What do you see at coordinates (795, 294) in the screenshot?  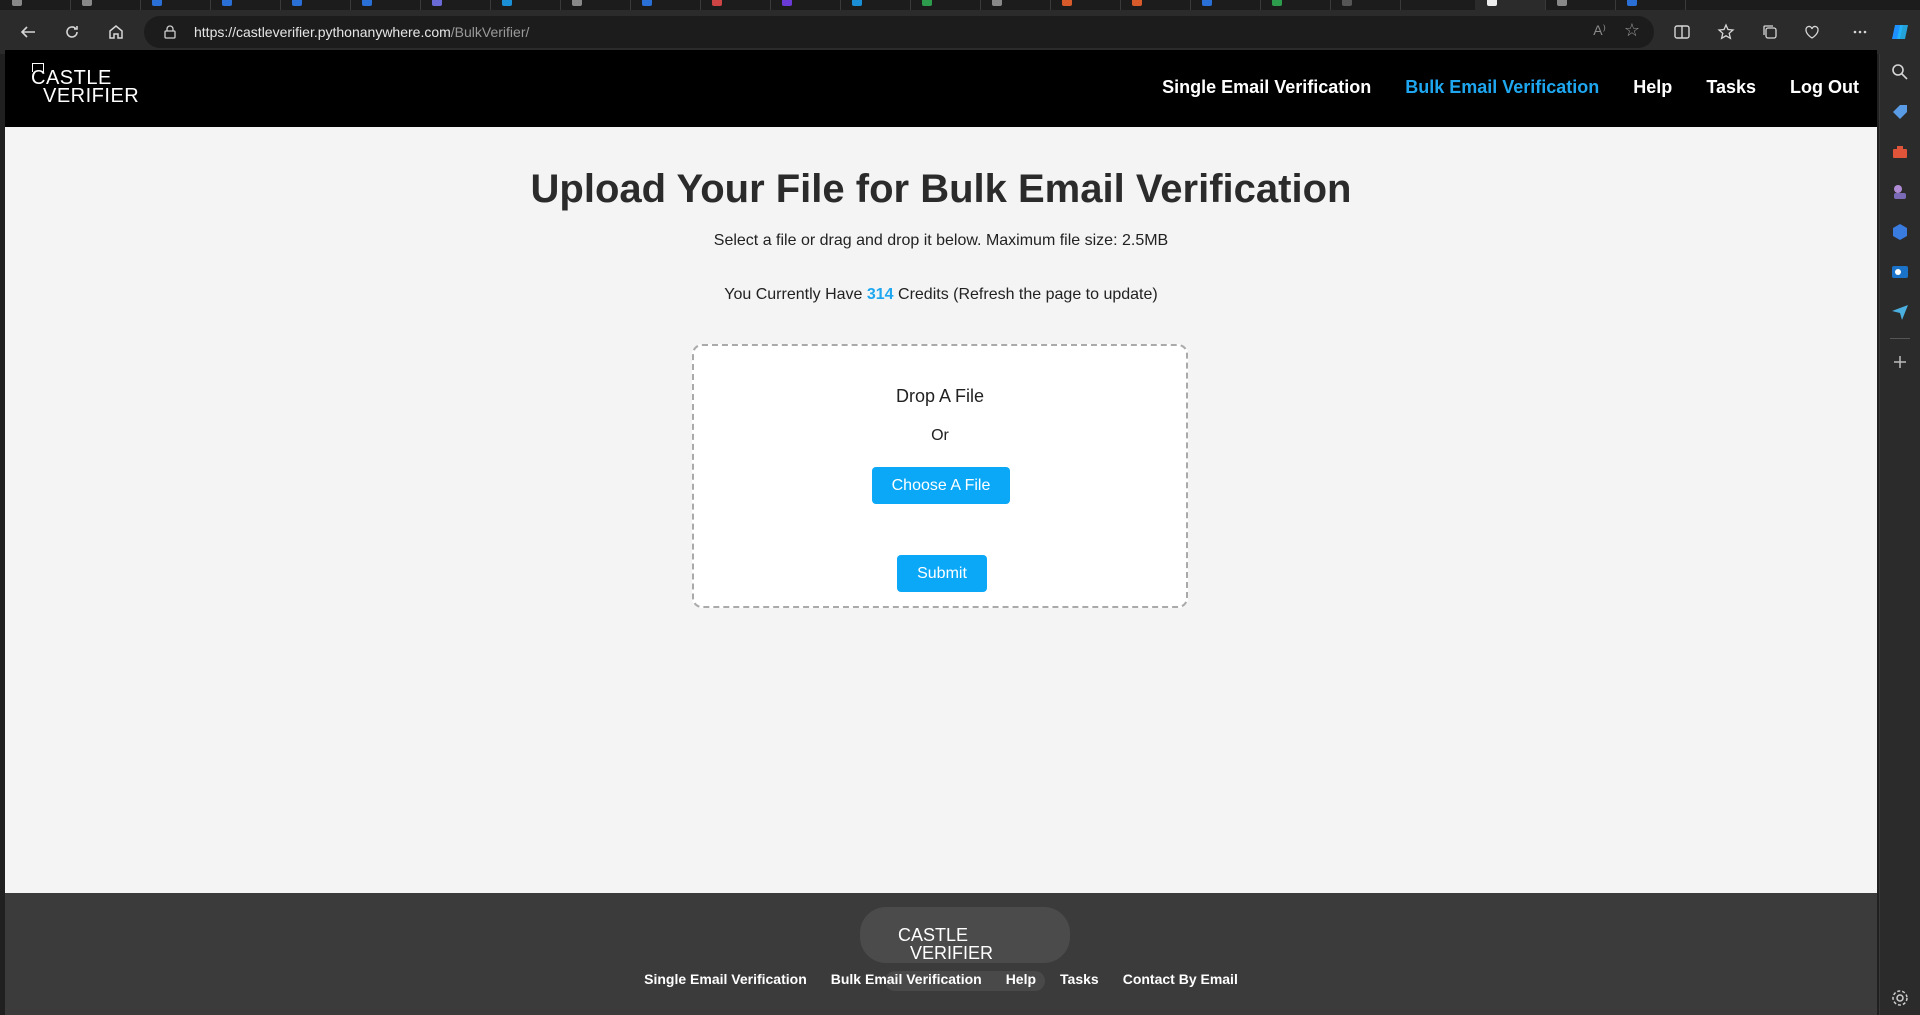 I see `credits-prefix: You Currently Have` at bounding box center [795, 294].